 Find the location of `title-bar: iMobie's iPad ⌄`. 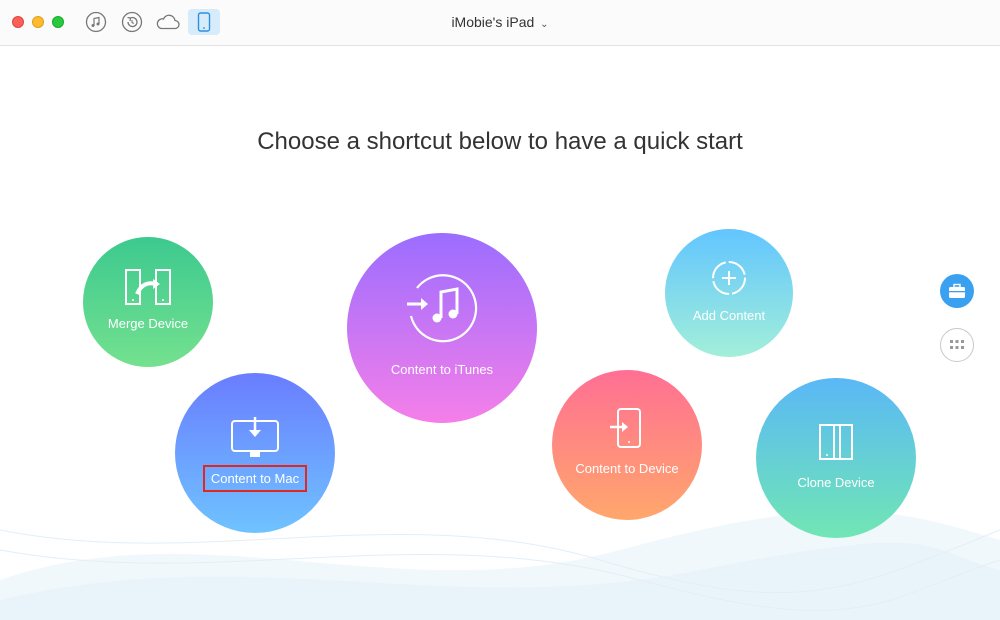

title-bar: iMobie's iPad ⌄ is located at coordinates (500, 23).